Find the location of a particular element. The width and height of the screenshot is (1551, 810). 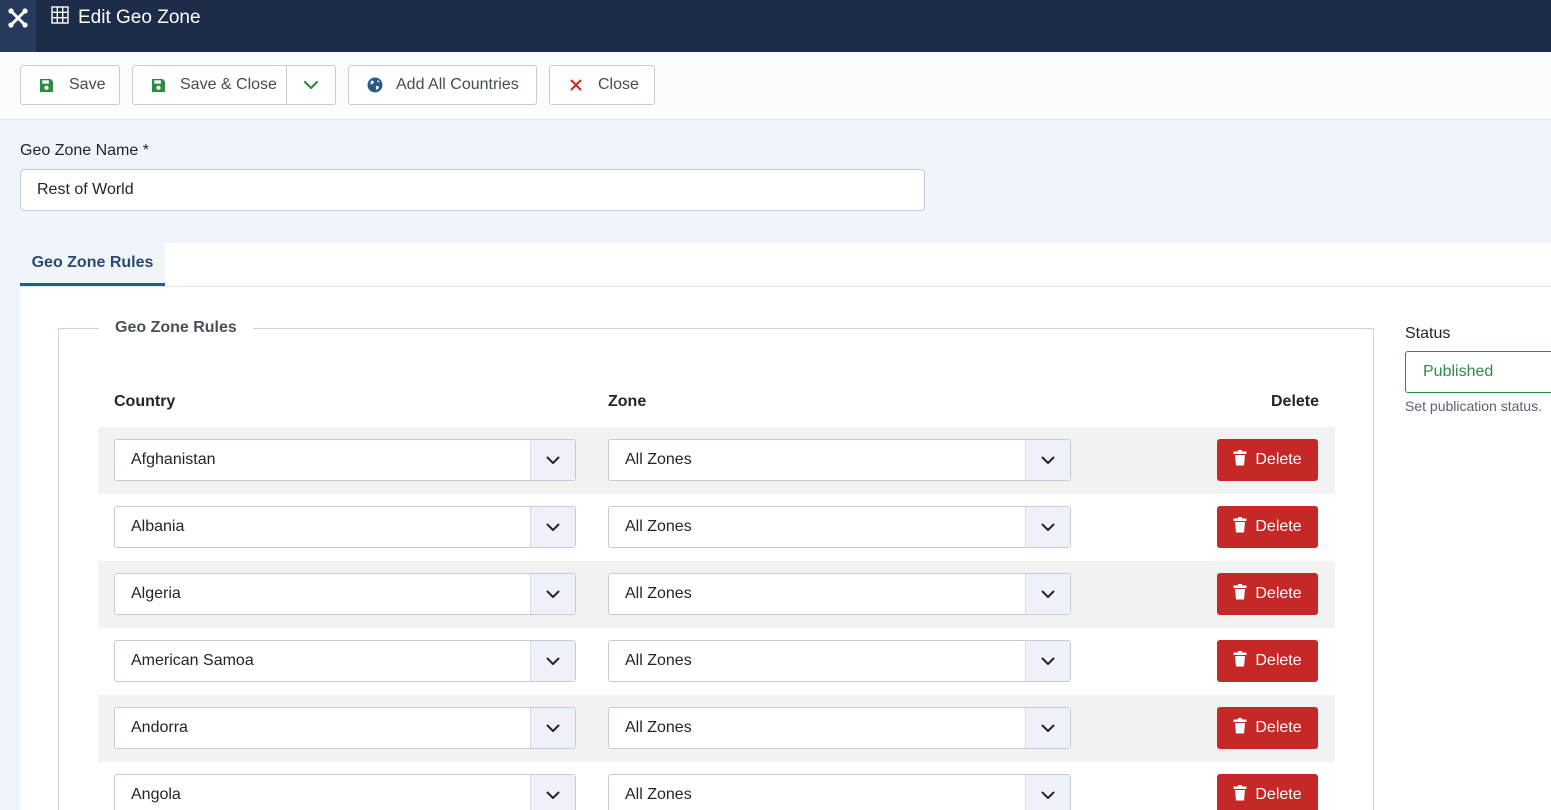

save-options-dropdown-button is located at coordinates (311, 85).